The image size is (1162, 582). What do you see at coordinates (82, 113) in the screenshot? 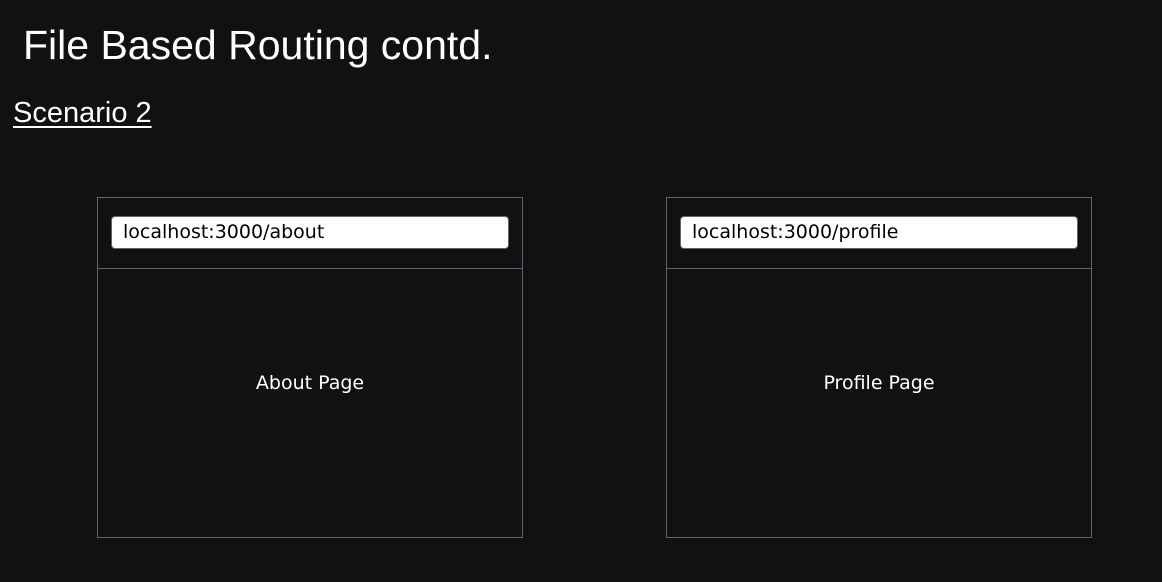
I see `scenario-subtitle: Scenario 2` at bounding box center [82, 113].